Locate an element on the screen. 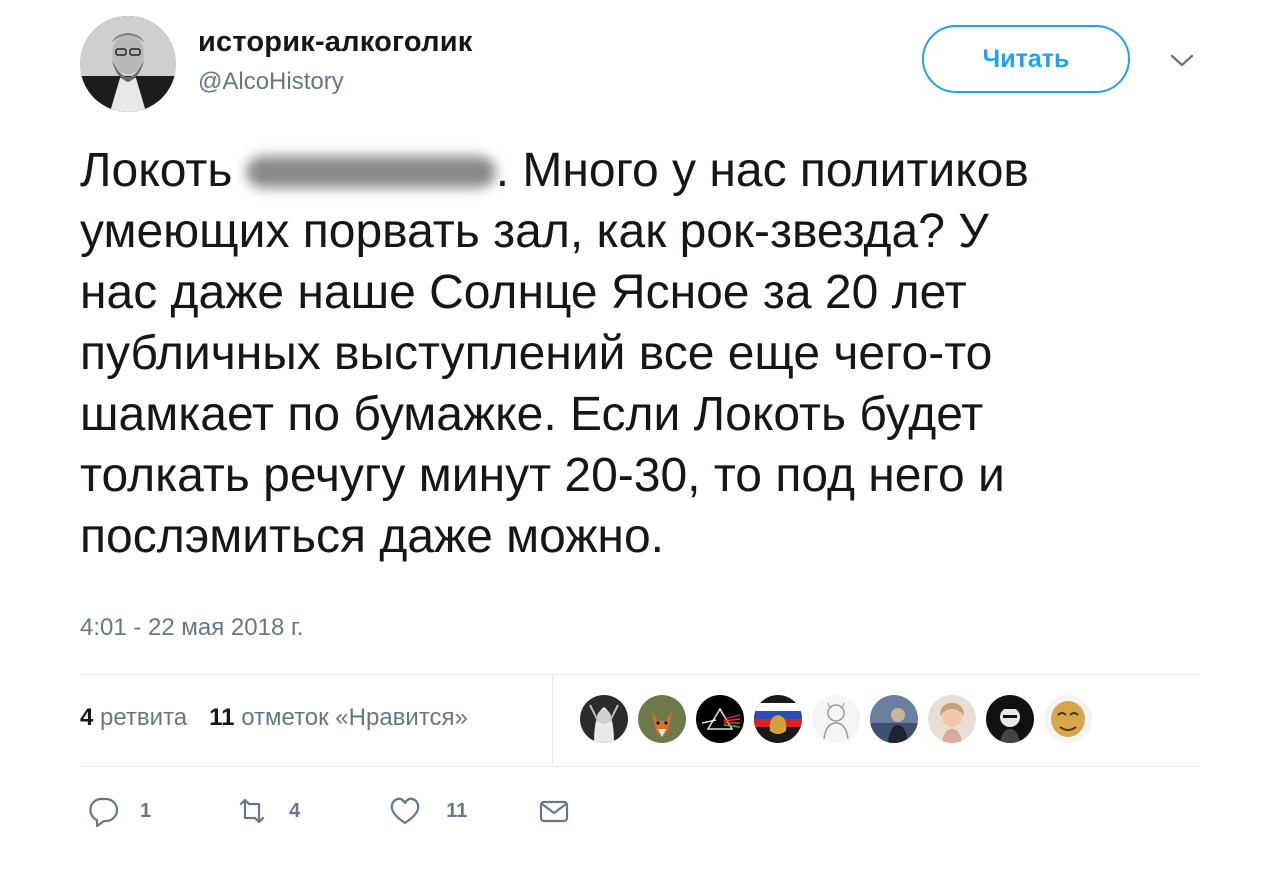  reply-action: 1 is located at coordinates (118, 811).